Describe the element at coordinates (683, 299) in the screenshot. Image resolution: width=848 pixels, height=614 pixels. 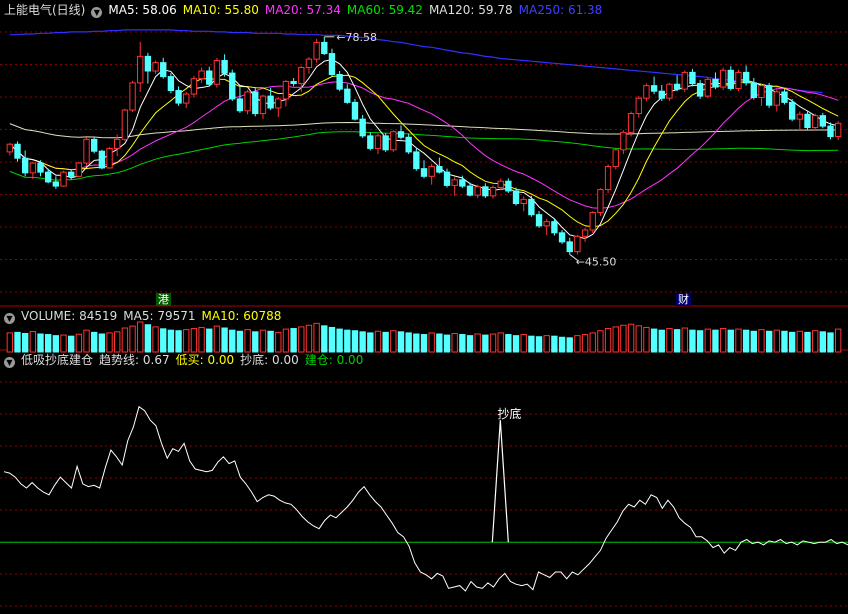
I see `event-tag-right: 财` at that location.